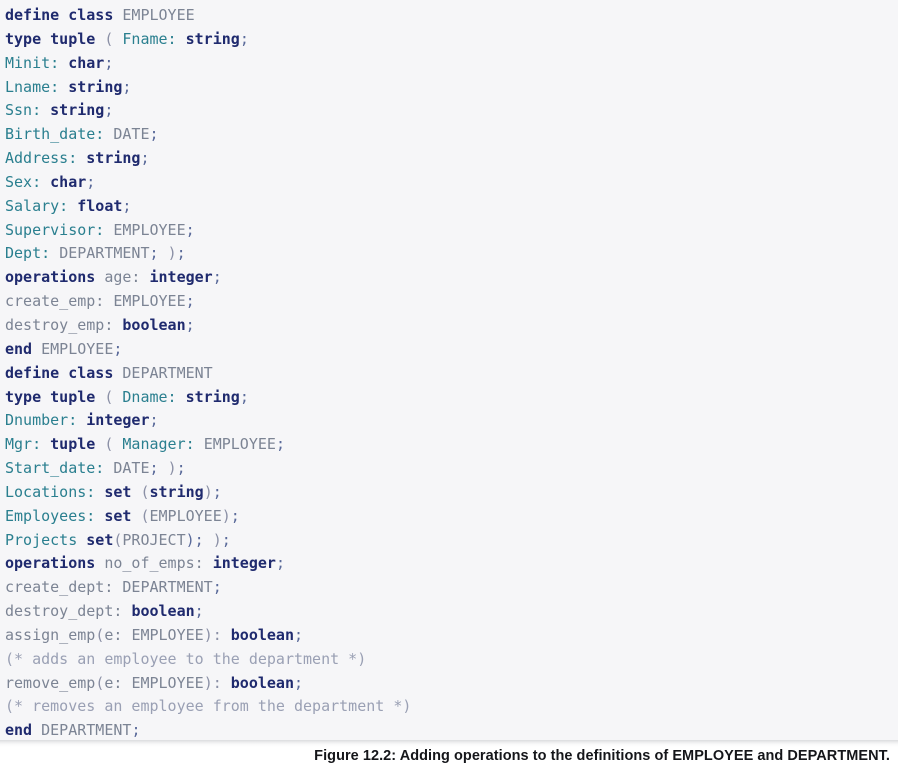  What do you see at coordinates (46, 158) in the screenshot?
I see `code-token-attr: Address:` at bounding box center [46, 158].